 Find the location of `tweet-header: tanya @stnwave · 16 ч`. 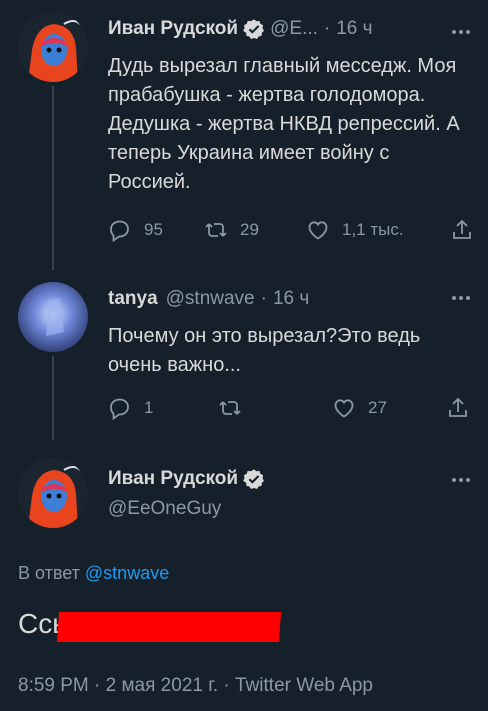

tweet-header: tanya @stnwave · 16 ч is located at coordinates (208, 299).